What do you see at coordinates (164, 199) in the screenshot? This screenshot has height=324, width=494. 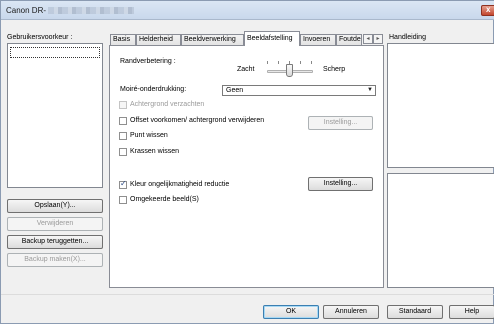 I see `invert-image-label: Omgekeerde beeld(S)` at bounding box center [164, 199].